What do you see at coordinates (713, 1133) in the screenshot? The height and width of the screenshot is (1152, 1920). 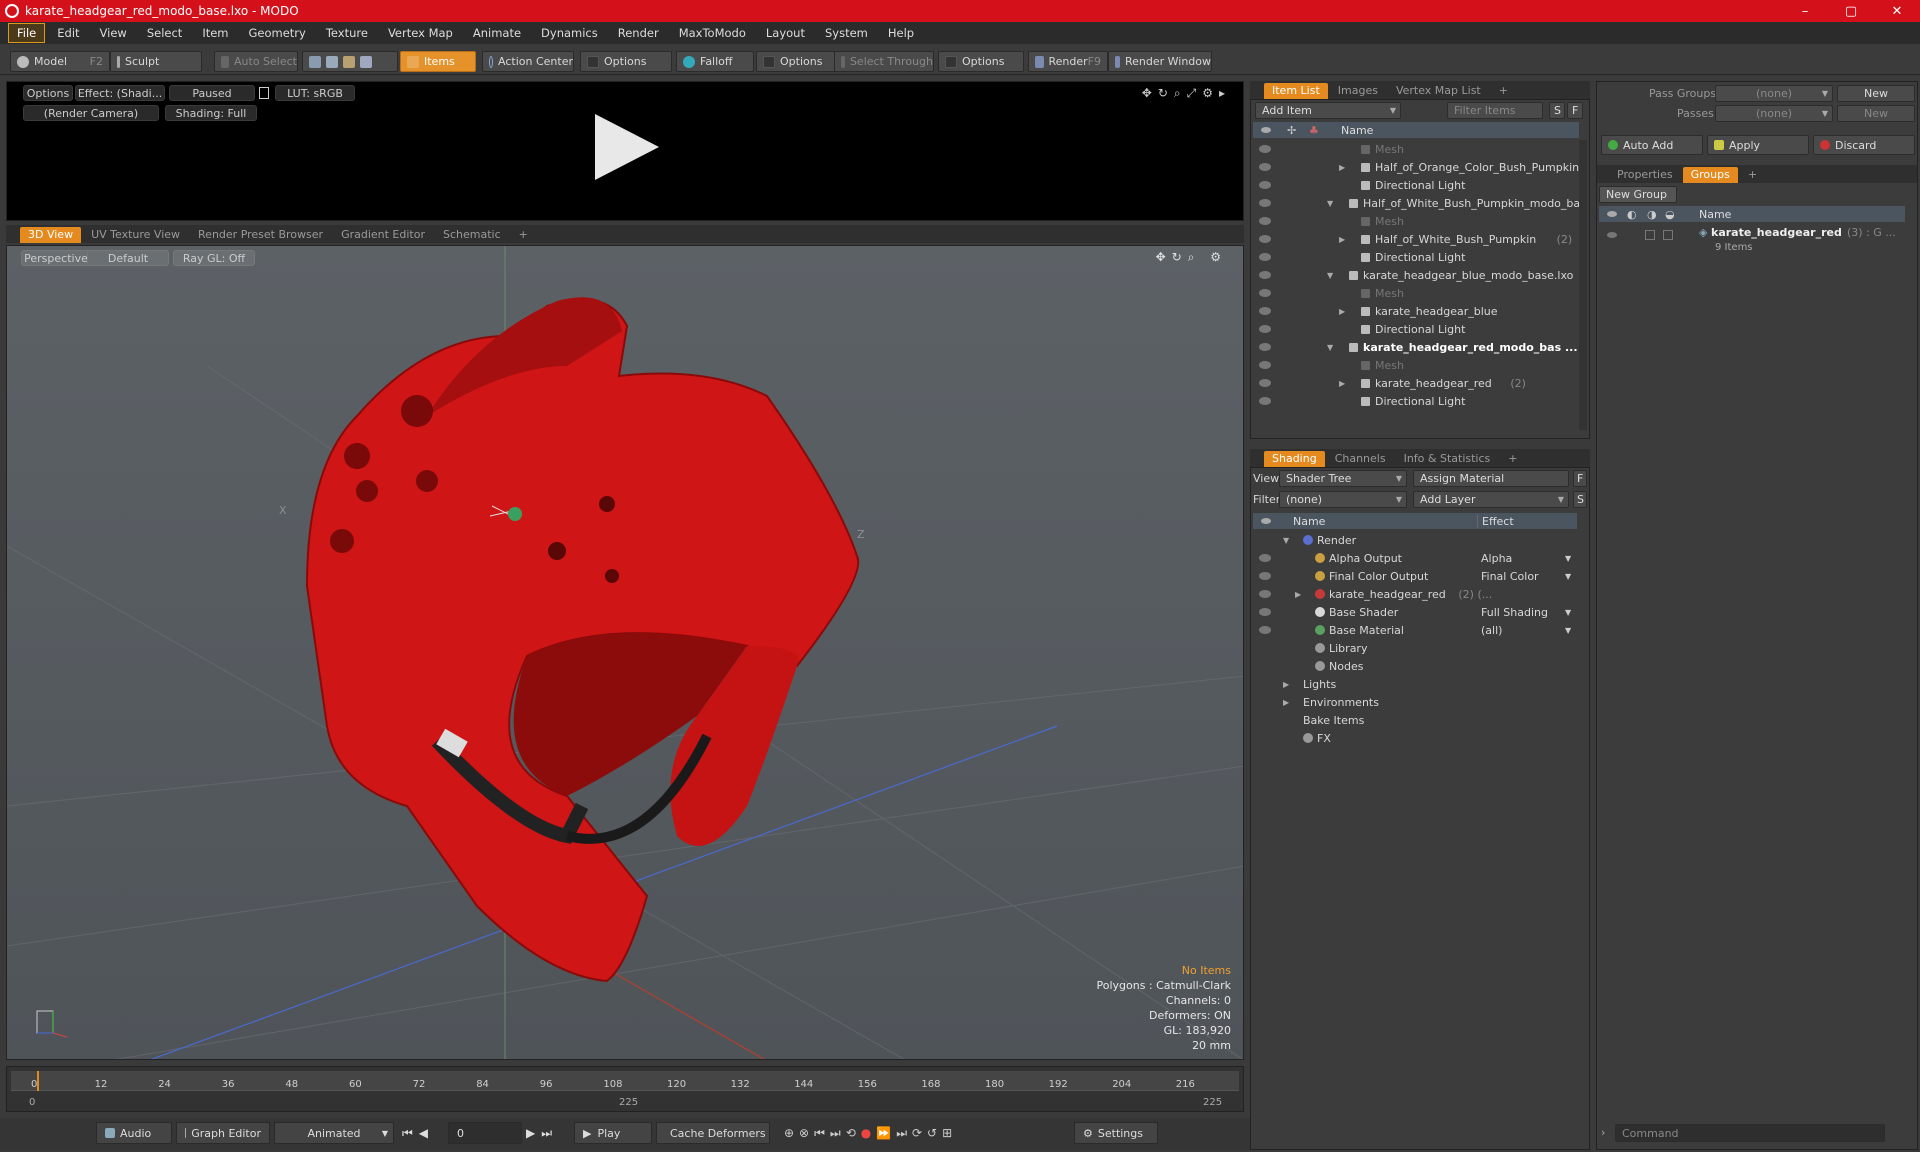 I see `cache-deformers-button: Cache Deformers` at bounding box center [713, 1133].